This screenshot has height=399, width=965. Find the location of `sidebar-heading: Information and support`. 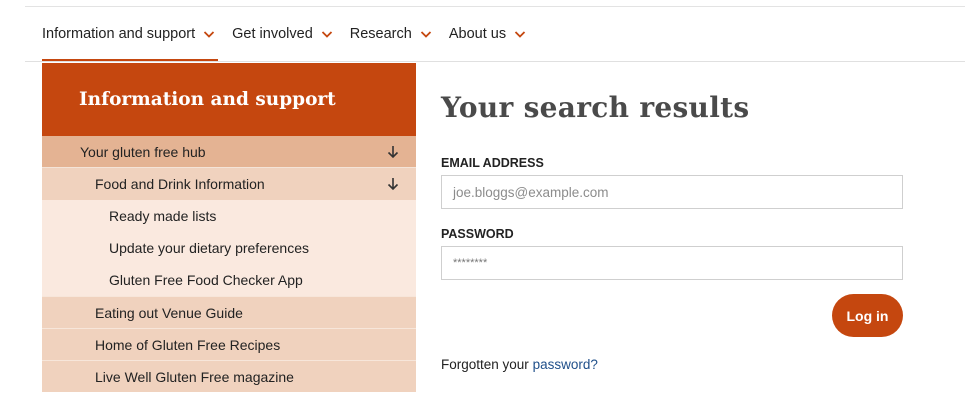

sidebar-heading: Information and support is located at coordinates (229, 99).